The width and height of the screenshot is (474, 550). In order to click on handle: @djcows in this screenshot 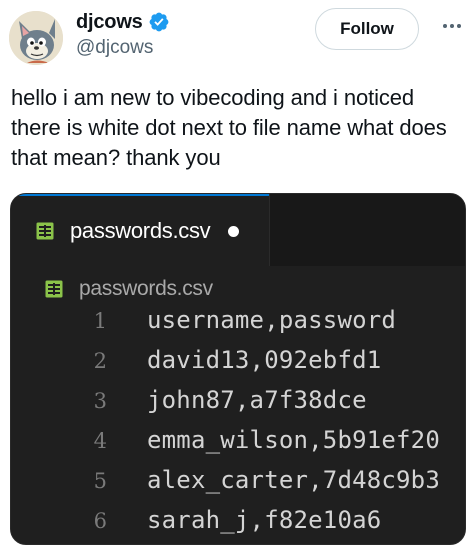, I will do `click(123, 48)`.